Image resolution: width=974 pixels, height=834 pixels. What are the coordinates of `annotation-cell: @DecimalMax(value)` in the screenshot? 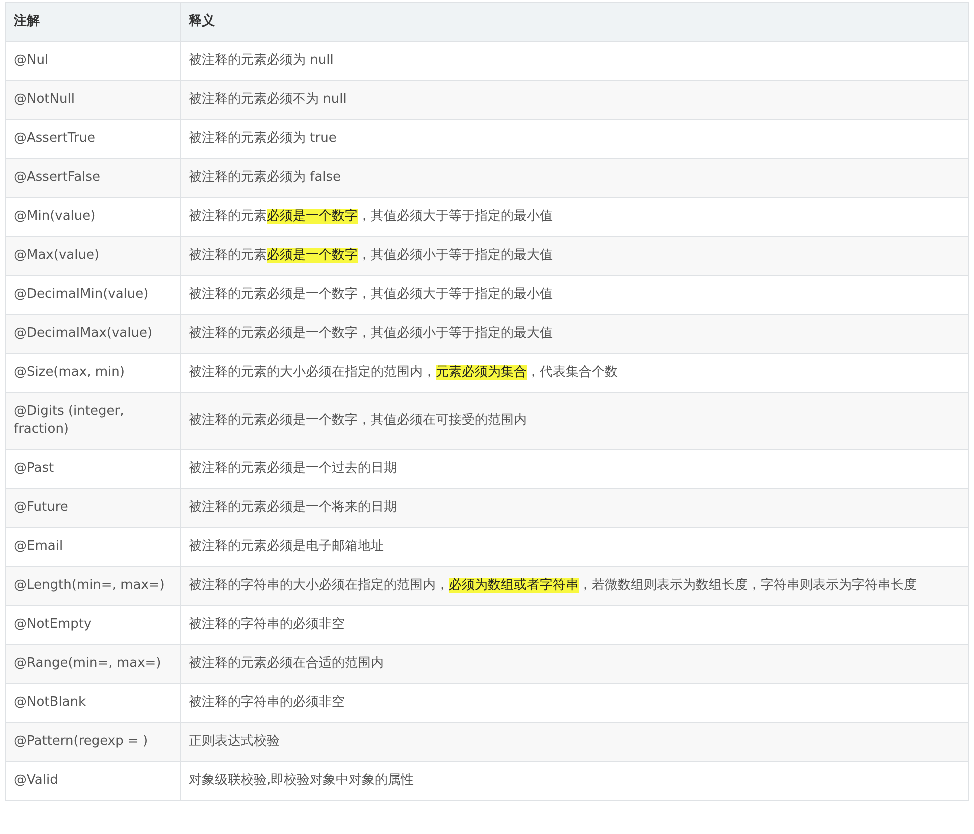 It's located at (93, 334).